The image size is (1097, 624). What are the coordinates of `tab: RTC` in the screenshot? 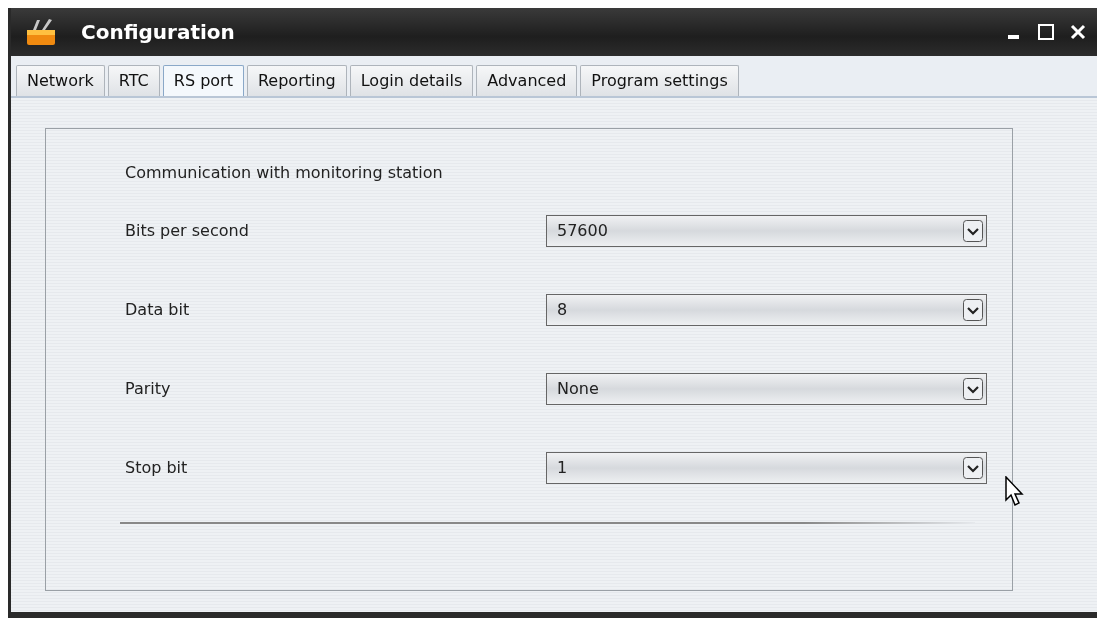 It's located at (133, 80).